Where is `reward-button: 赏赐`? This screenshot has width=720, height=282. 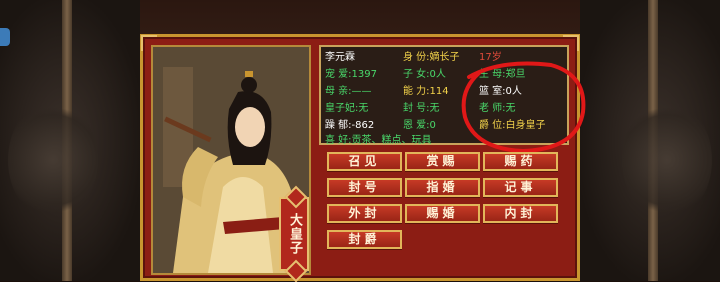
reward-button: 赏赐 is located at coordinates (442, 161).